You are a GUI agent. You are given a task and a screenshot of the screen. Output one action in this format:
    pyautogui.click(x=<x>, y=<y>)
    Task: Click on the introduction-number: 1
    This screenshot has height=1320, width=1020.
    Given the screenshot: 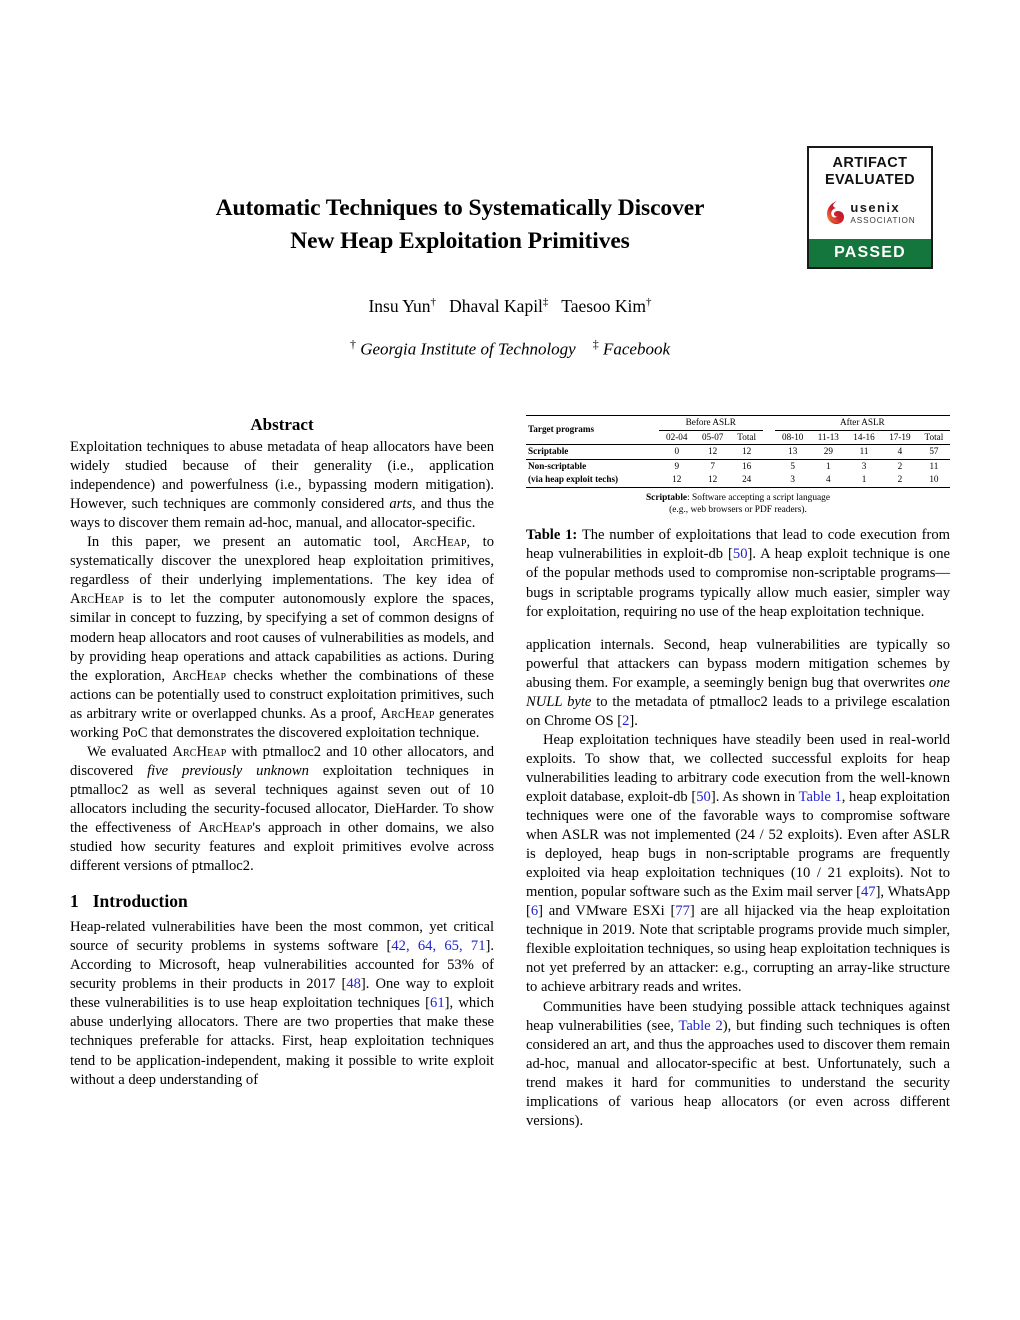 What is the action you would take?
    pyautogui.click(x=74, y=901)
    